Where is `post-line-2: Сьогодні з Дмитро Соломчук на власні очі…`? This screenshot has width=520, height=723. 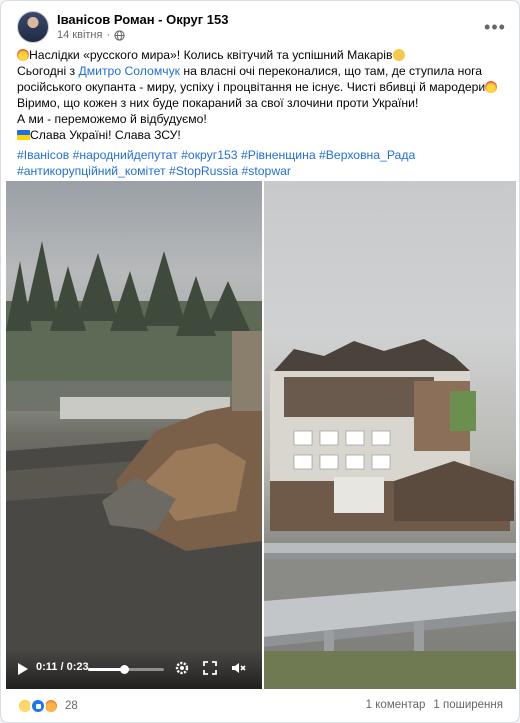
post-line-2: Сьогодні з Дмитро Соломчук на власні очі… is located at coordinates (250, 71).